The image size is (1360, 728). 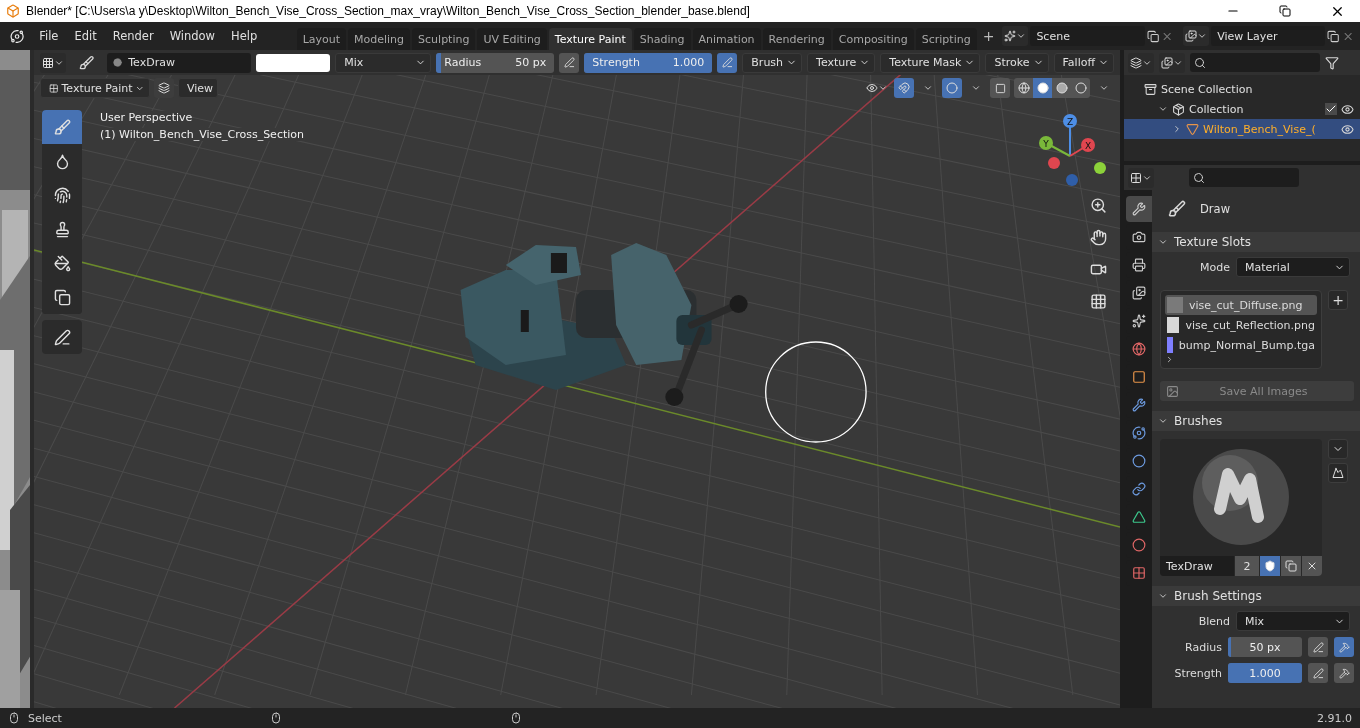 I want to click on texture-slot-row: vise_cut_Diffuse.png, so click(x=1241, y=305).